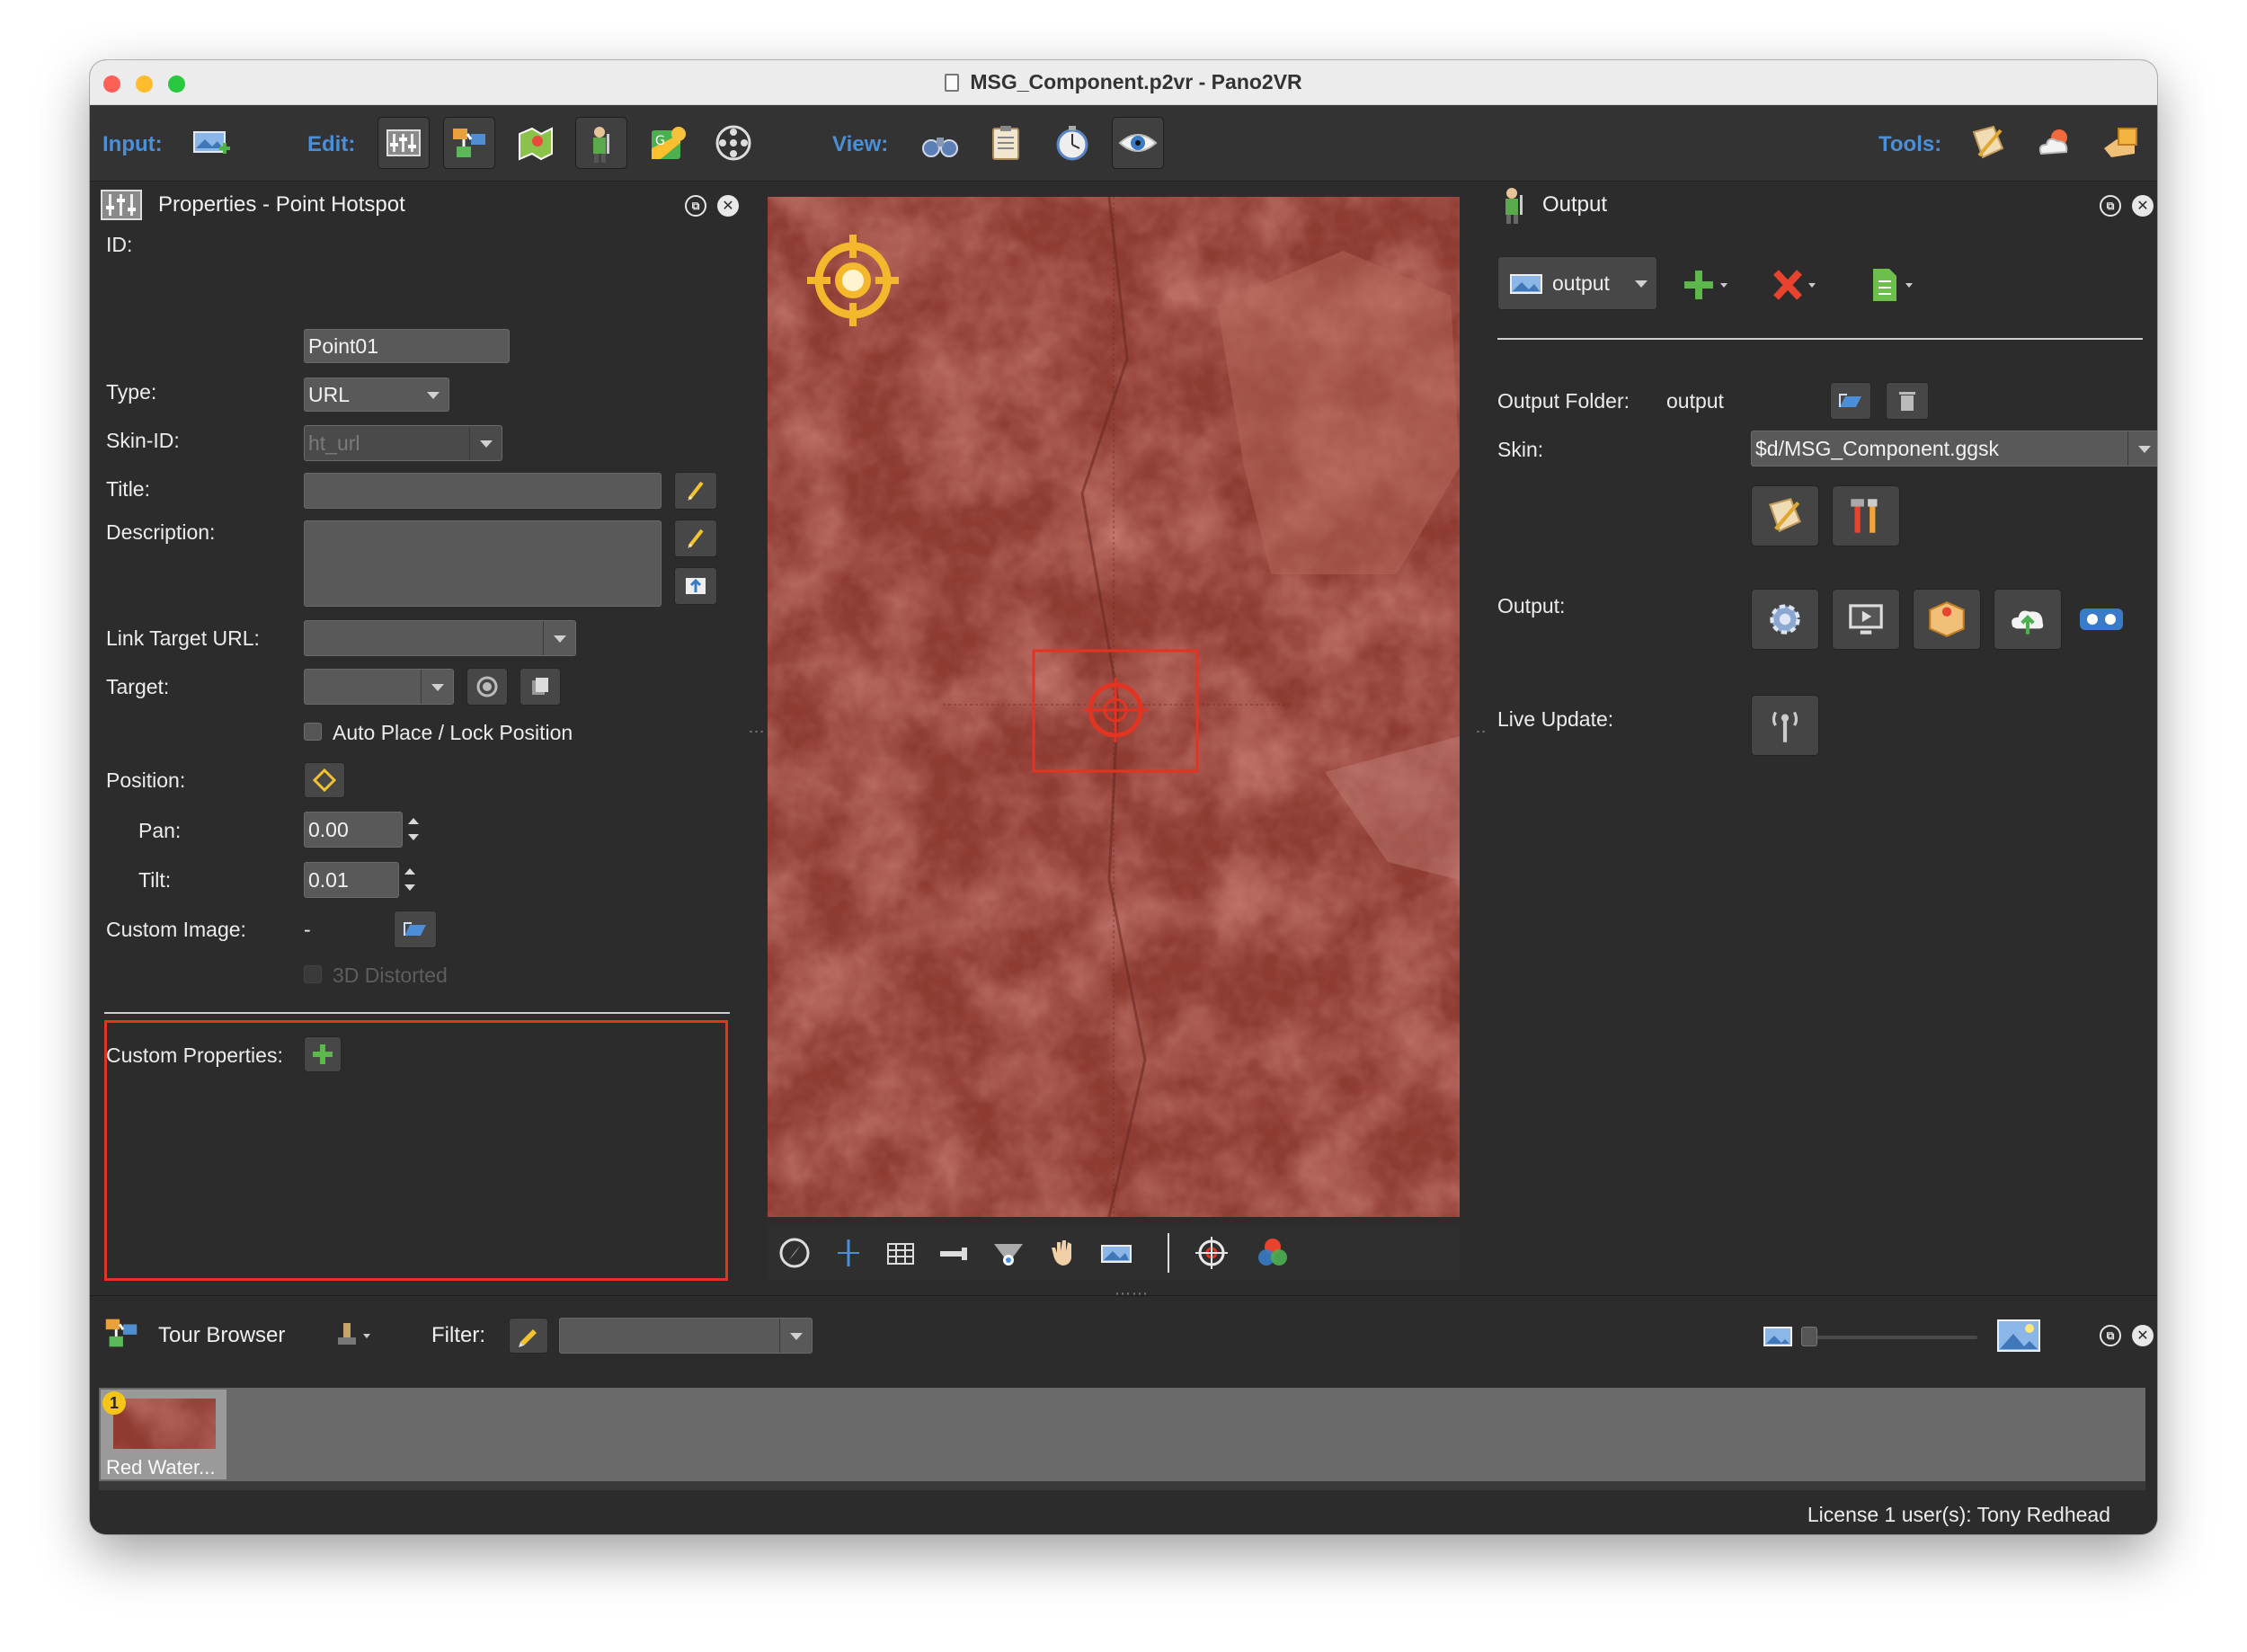  What do you see at coordinates (112, 84) in the screenshot?
I see `close-window-button` at bounding box center [112, 84].